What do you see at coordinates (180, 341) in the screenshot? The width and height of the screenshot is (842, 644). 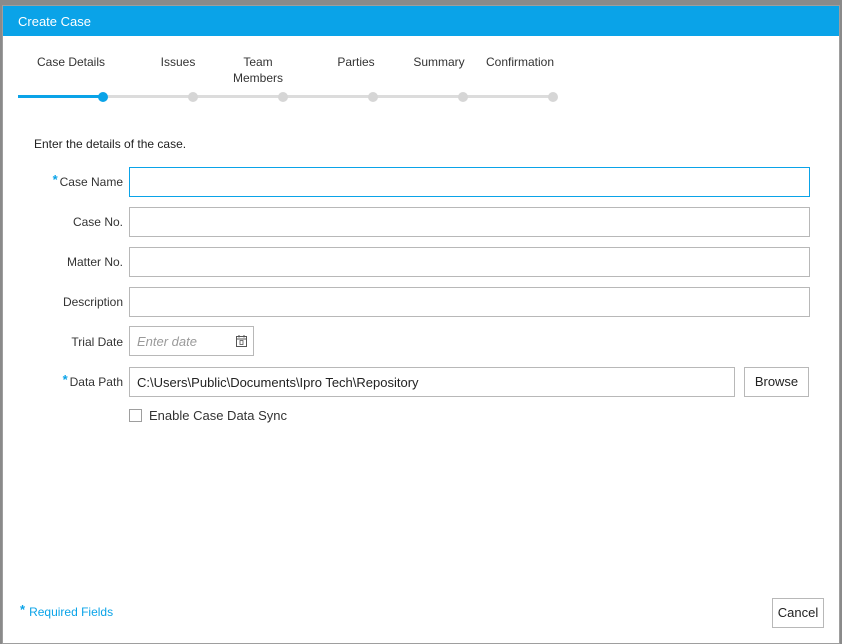 I see `trial-date-input` at bounding box center [180, 341].